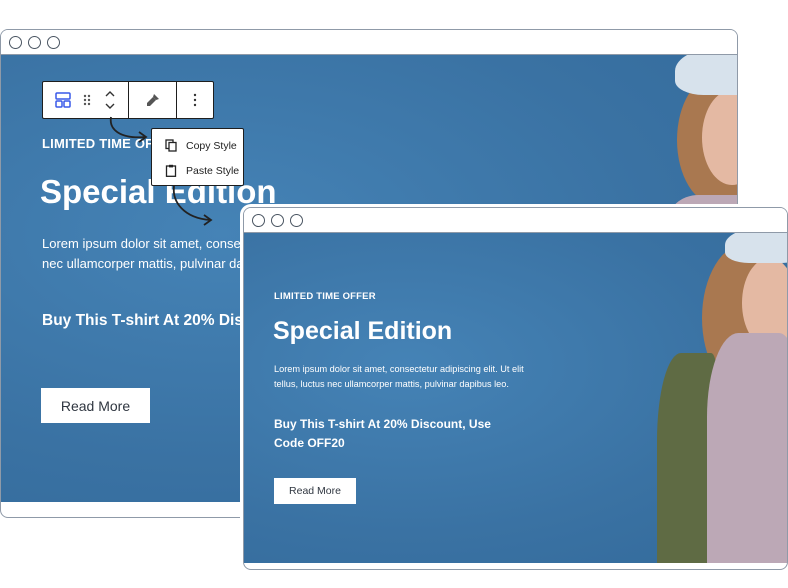 The height and width of the screenshot is (588, 788). Describe the element at coordinates (171, 171) in the screenshot. I see `clipboard-icon` at that location.